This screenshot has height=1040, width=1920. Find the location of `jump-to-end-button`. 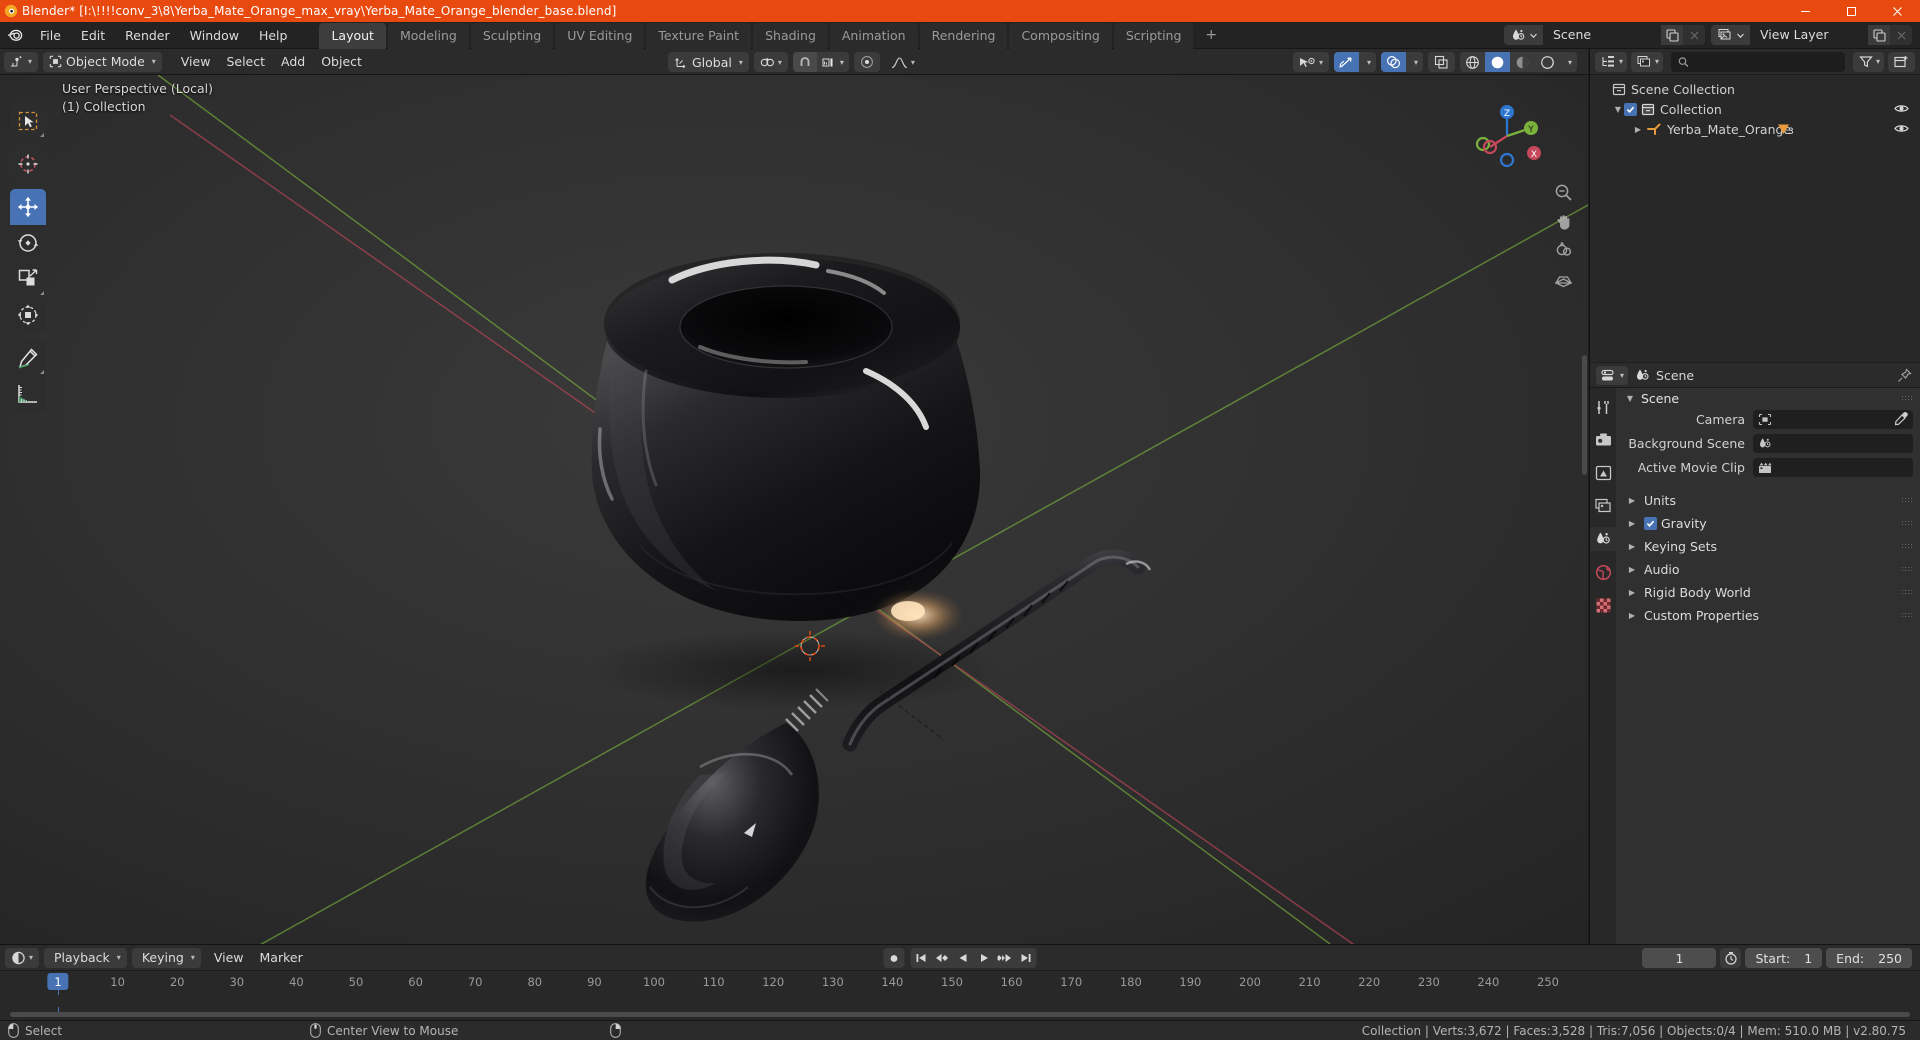

jump-to-end-button is located at coordinates (1026, 958).